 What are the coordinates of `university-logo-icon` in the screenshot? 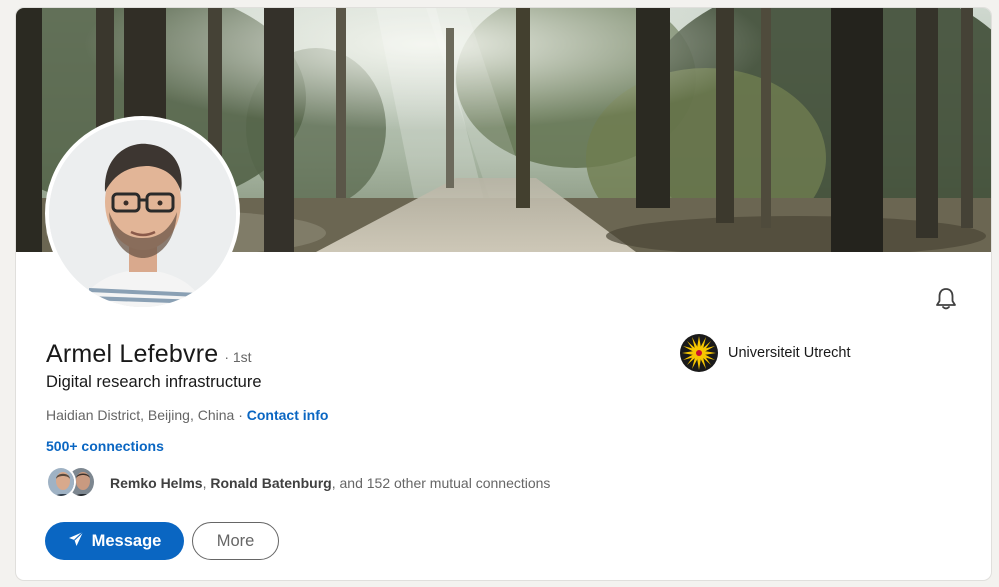 It's located at (699, 353).